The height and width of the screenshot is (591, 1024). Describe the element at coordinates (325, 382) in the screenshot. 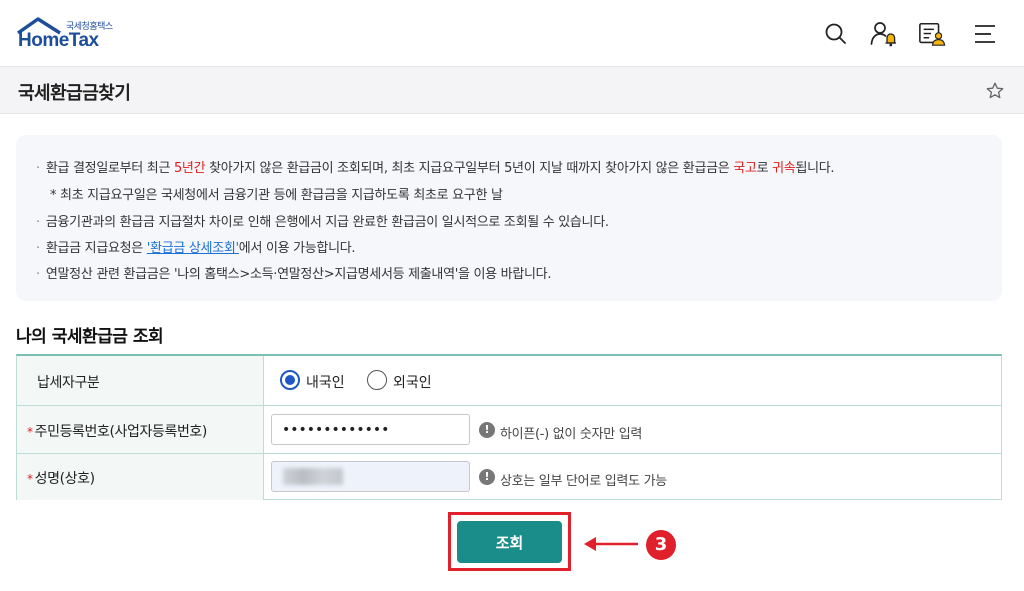

I see `radio-domestic-label: 내국인` at that location.